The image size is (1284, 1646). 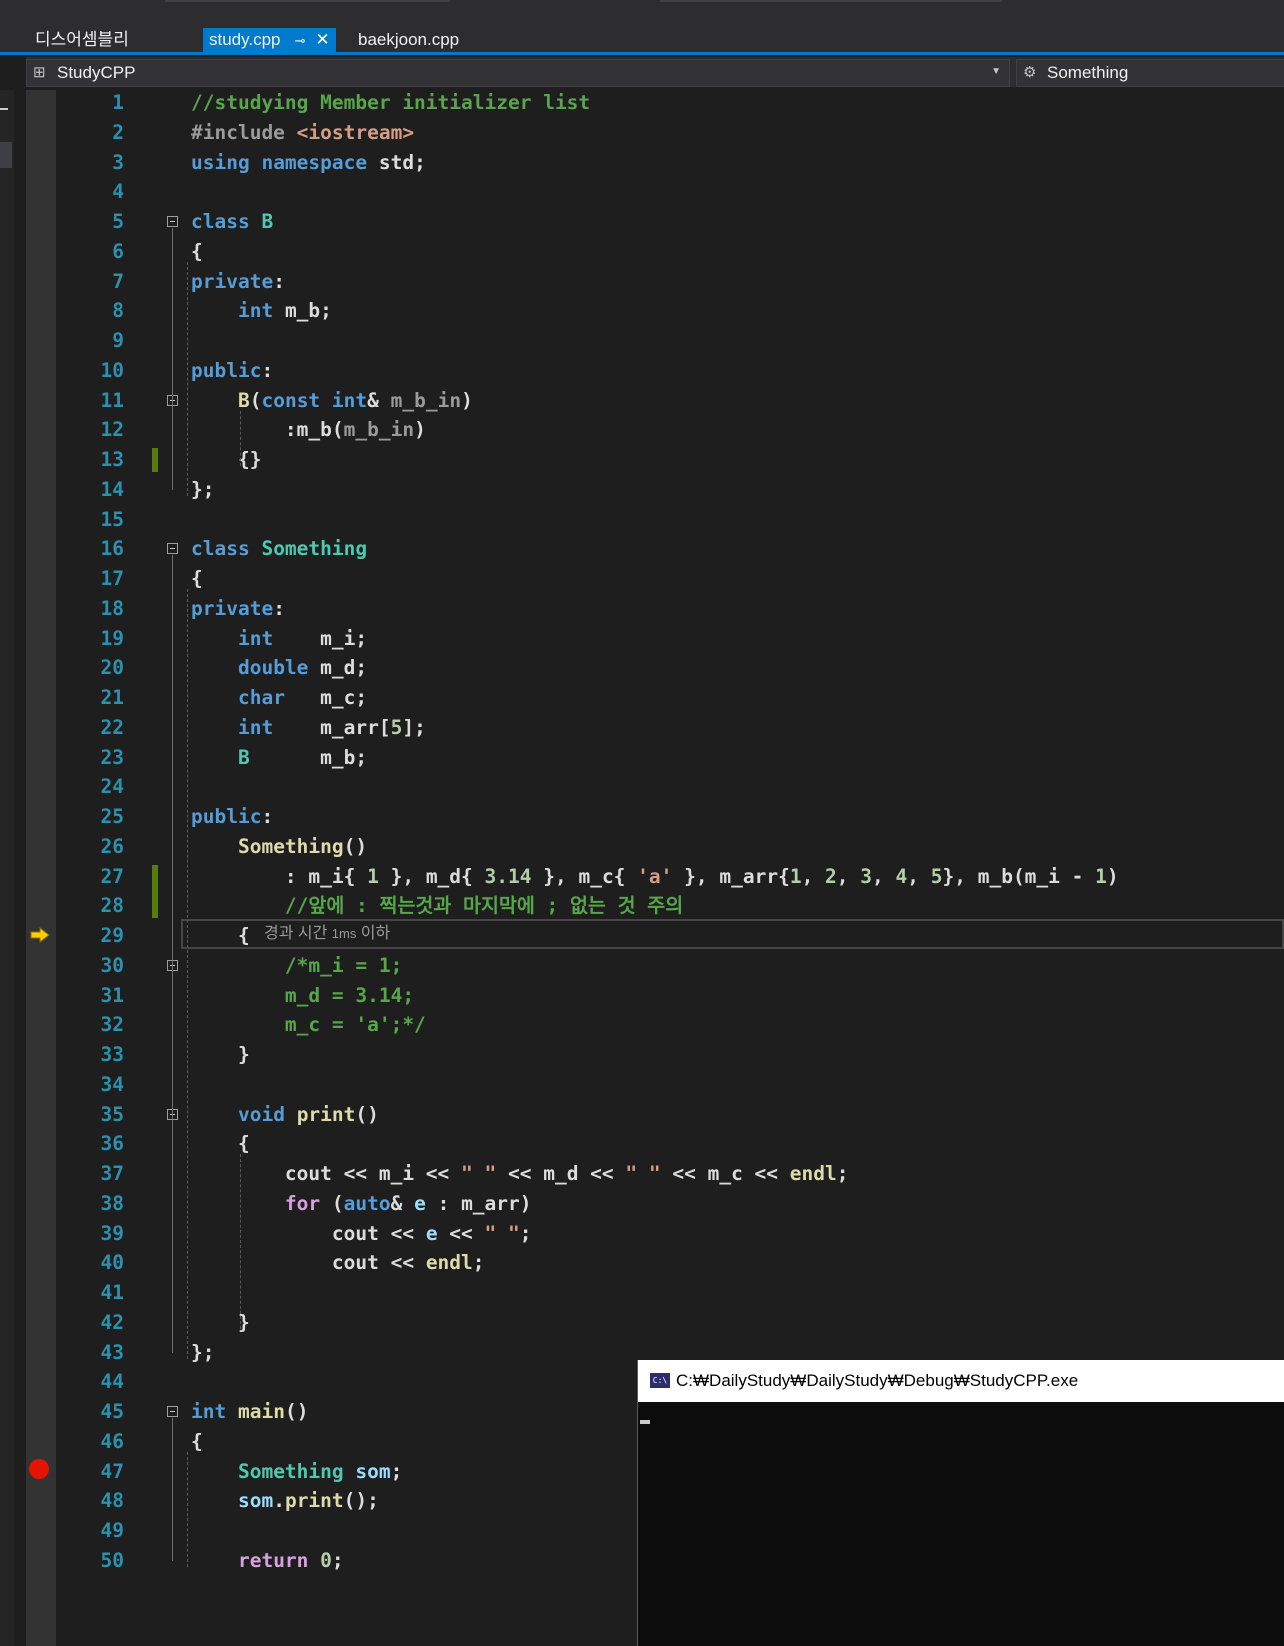 What do you see at coordinates (996, 71) in the screenshot?
I see `chevron-down-icon: ▼` at bounding box center [996, 71].